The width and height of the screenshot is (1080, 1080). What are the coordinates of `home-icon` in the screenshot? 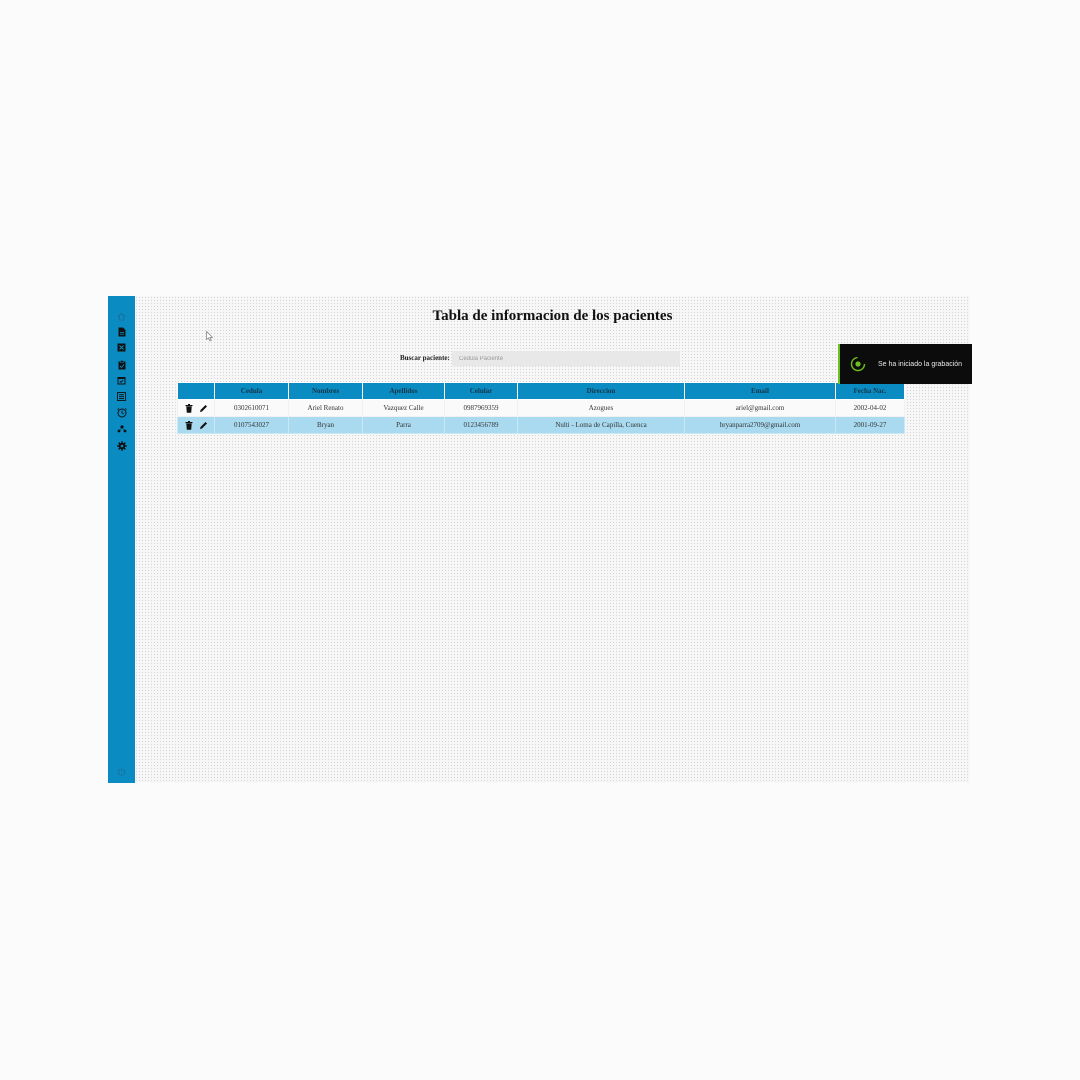 It's located at (121, 316).